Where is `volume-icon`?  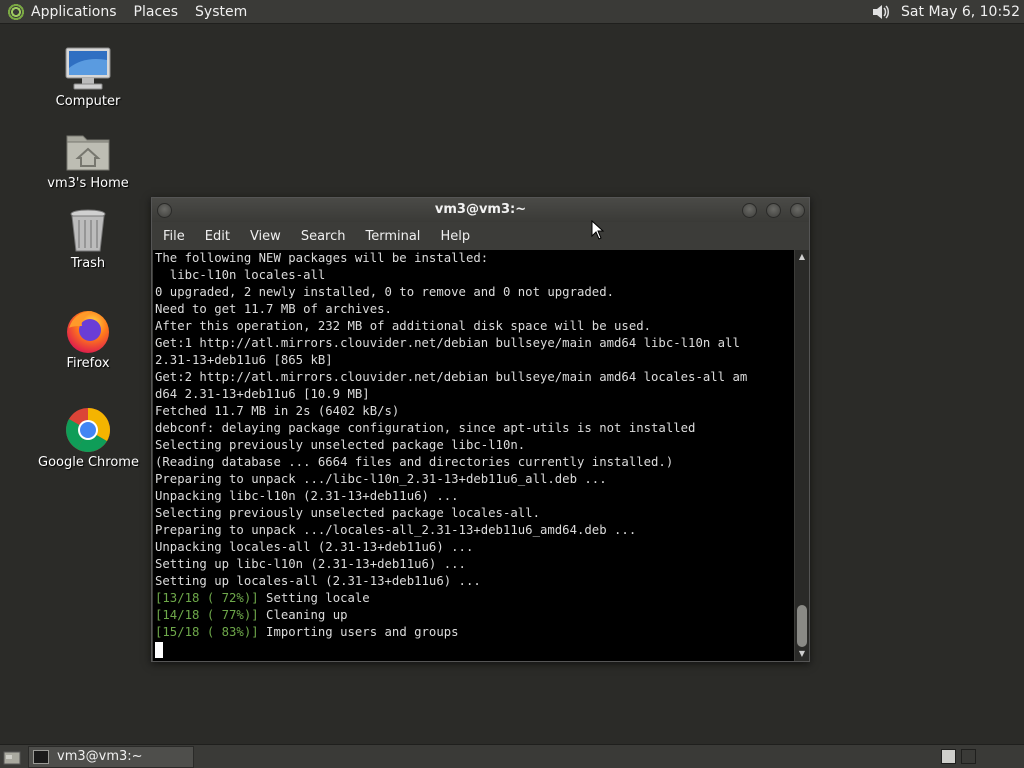
volume-icon is located at coordinates (881, 12).